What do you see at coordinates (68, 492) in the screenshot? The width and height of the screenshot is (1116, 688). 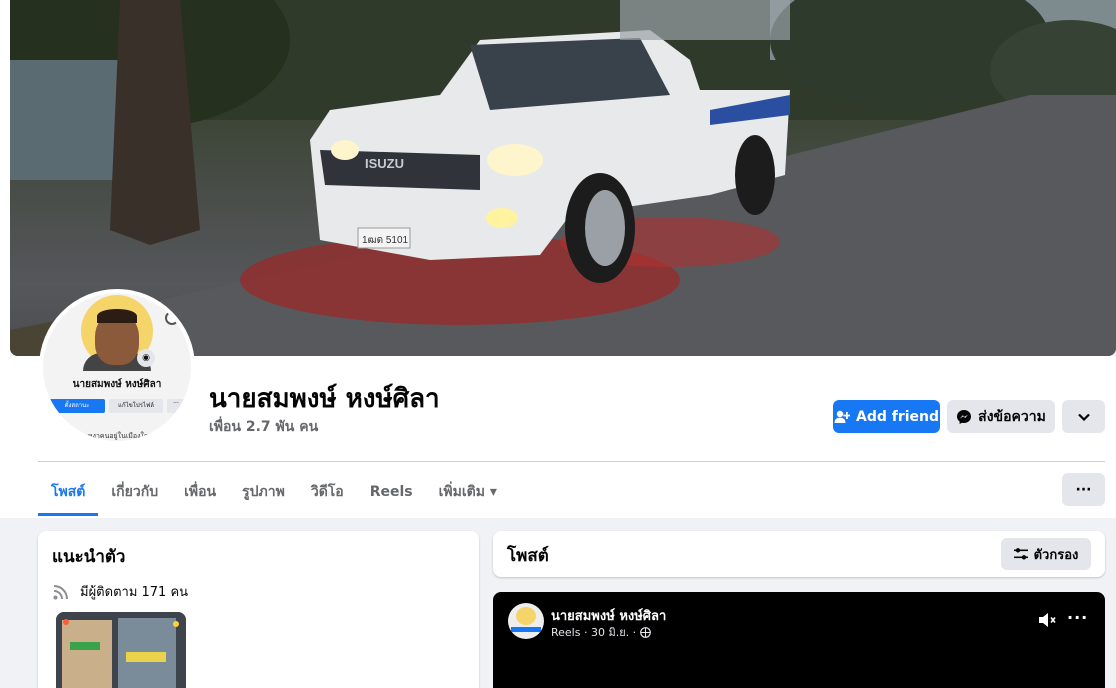 I see `tab-posts: โพสต์` at bounding box center [68, 492].